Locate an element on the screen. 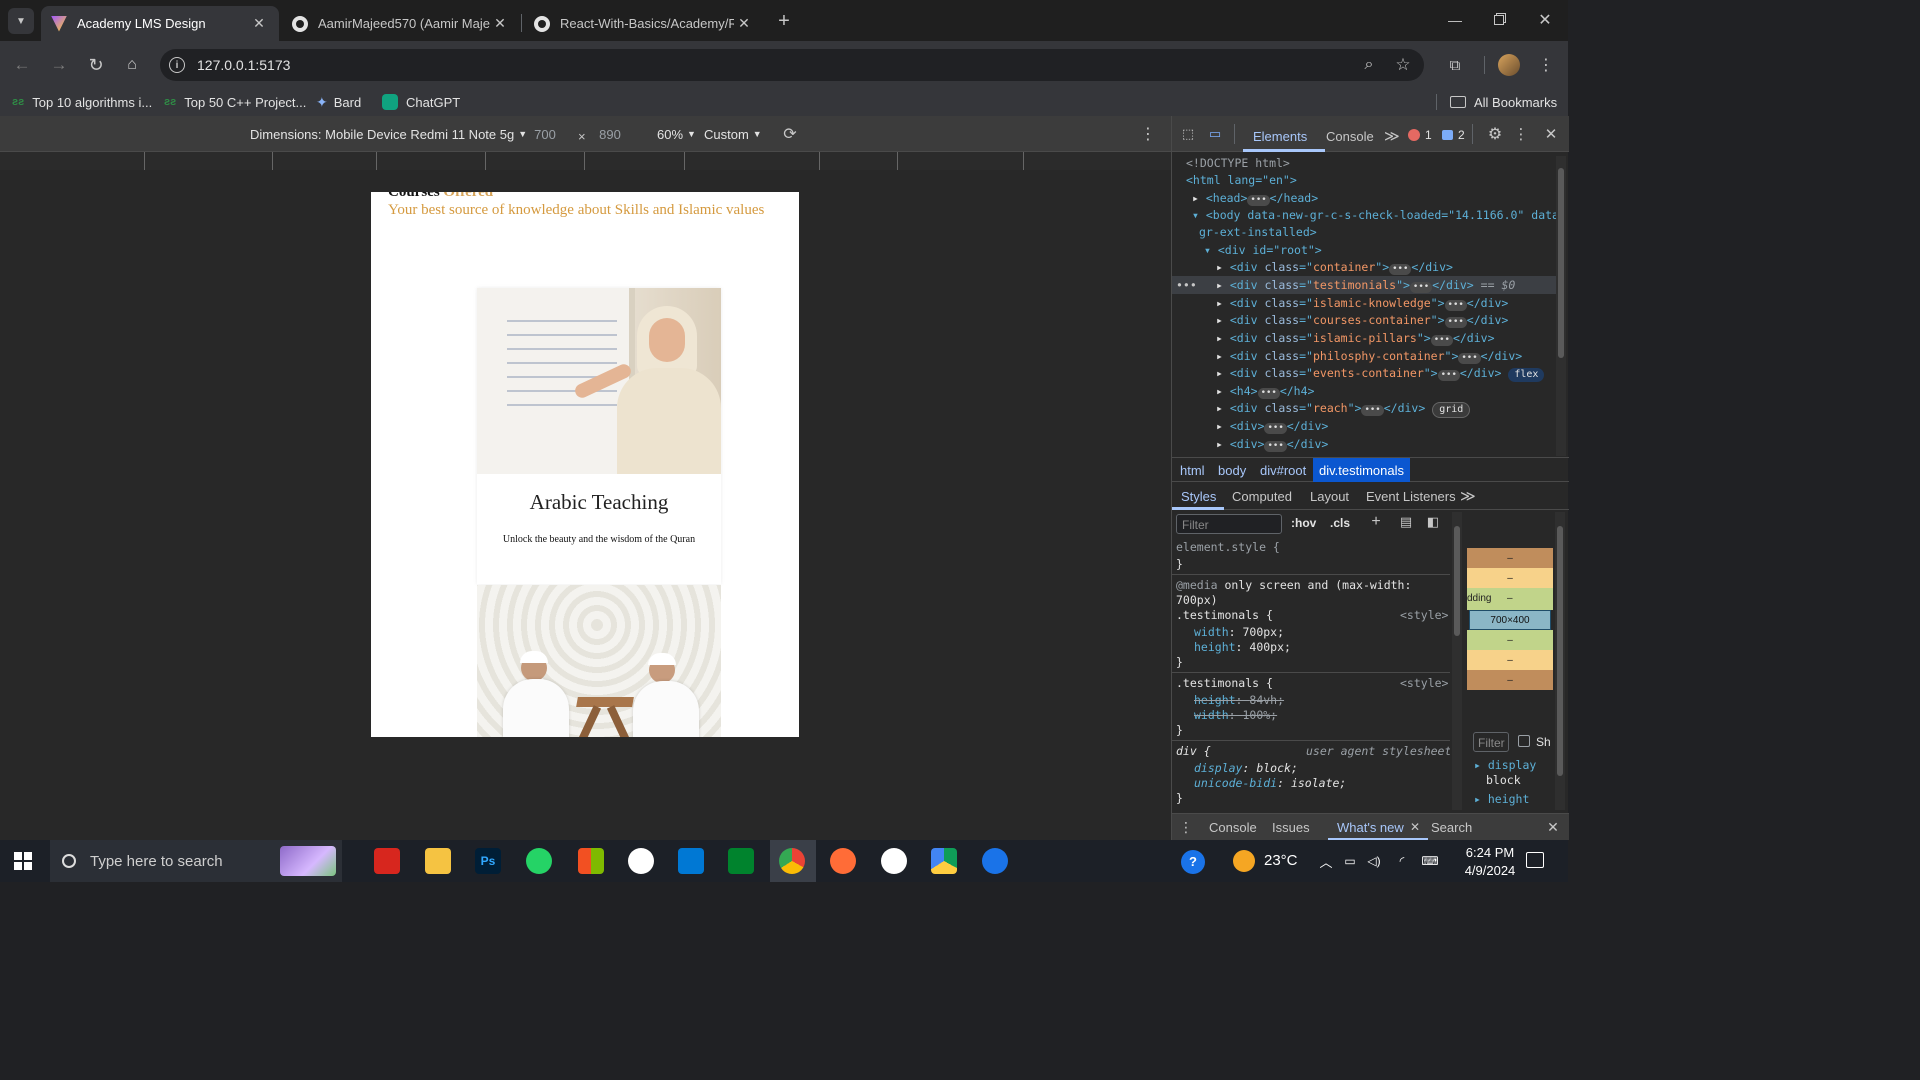 The image size is (1920, 1080). css-declaration: height: 400px; is located at coordinates (1242, 647).